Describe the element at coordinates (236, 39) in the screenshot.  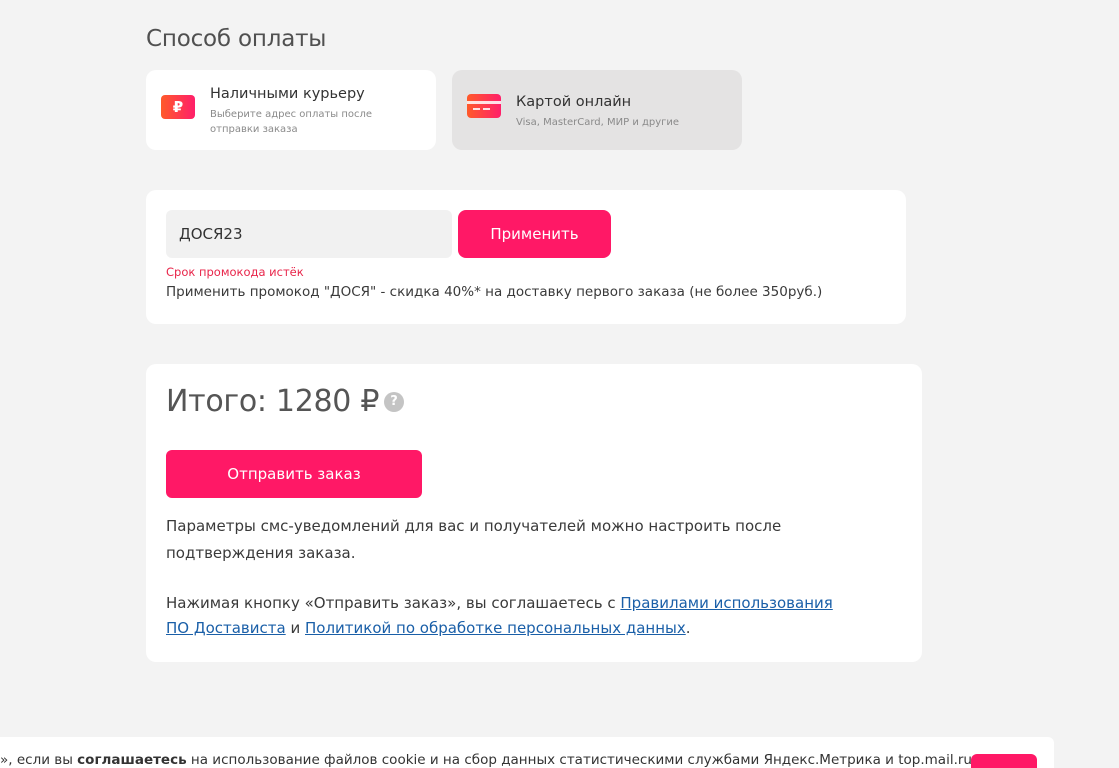
I see `payment-method-title: Способ оплаты` at that location.